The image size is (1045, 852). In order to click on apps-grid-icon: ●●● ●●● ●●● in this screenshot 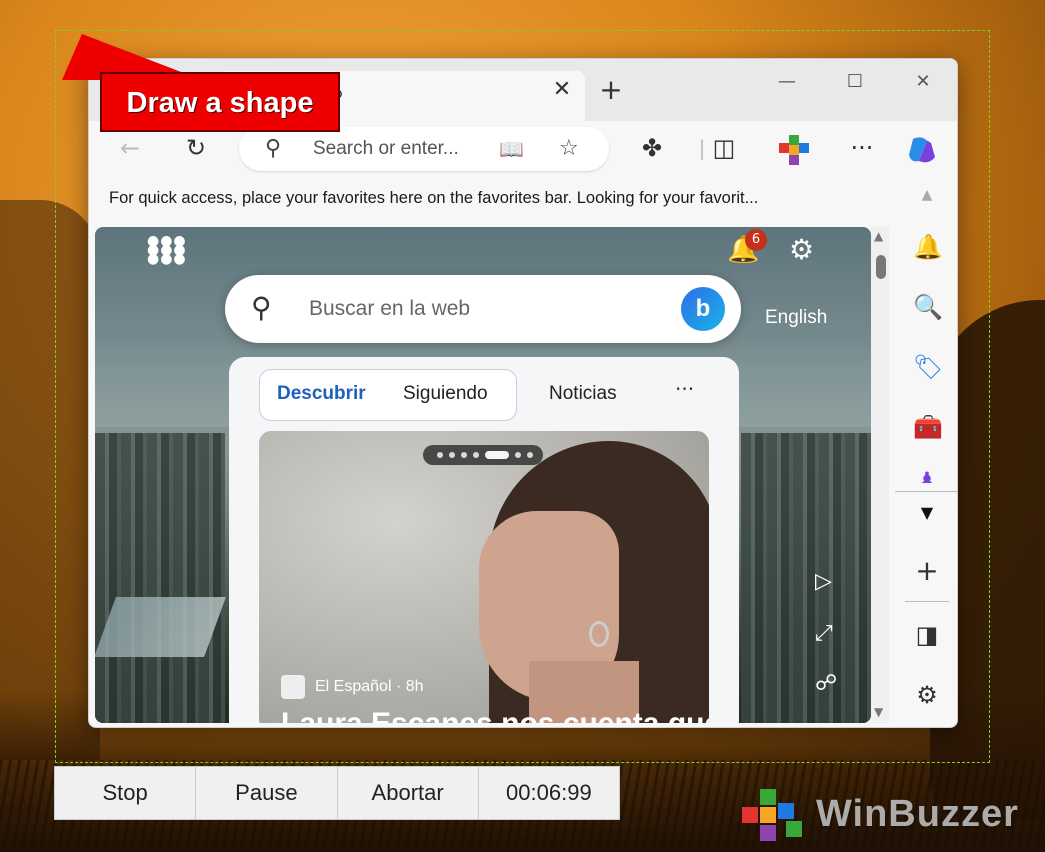, I will do `click(166, 250)`.